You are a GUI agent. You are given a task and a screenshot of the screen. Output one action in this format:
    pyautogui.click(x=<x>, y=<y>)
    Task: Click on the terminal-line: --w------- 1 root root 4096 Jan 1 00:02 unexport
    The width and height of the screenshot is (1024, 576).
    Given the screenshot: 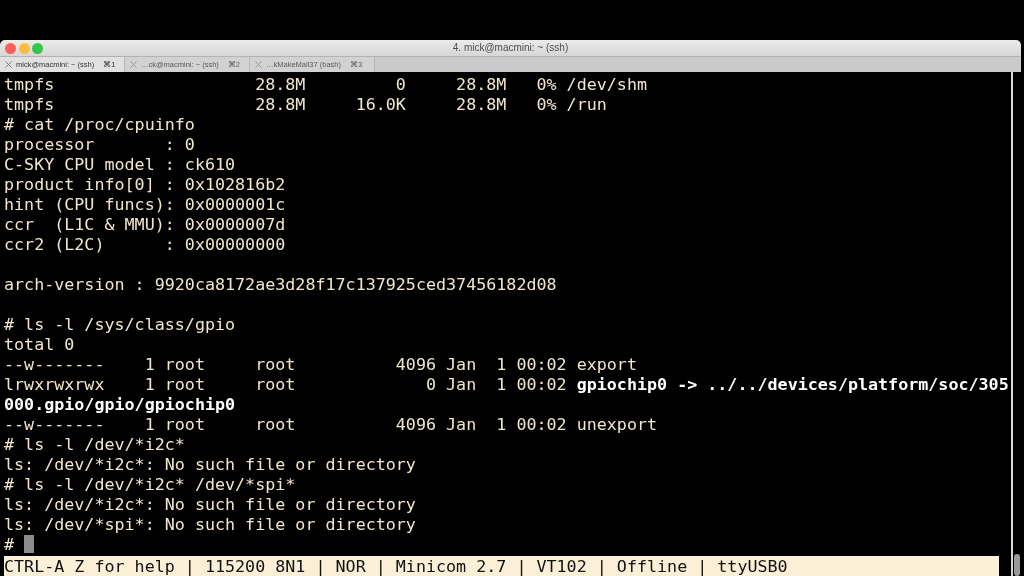 What is the action you would take?
    pyautogui.click(x=331, y=424)
    